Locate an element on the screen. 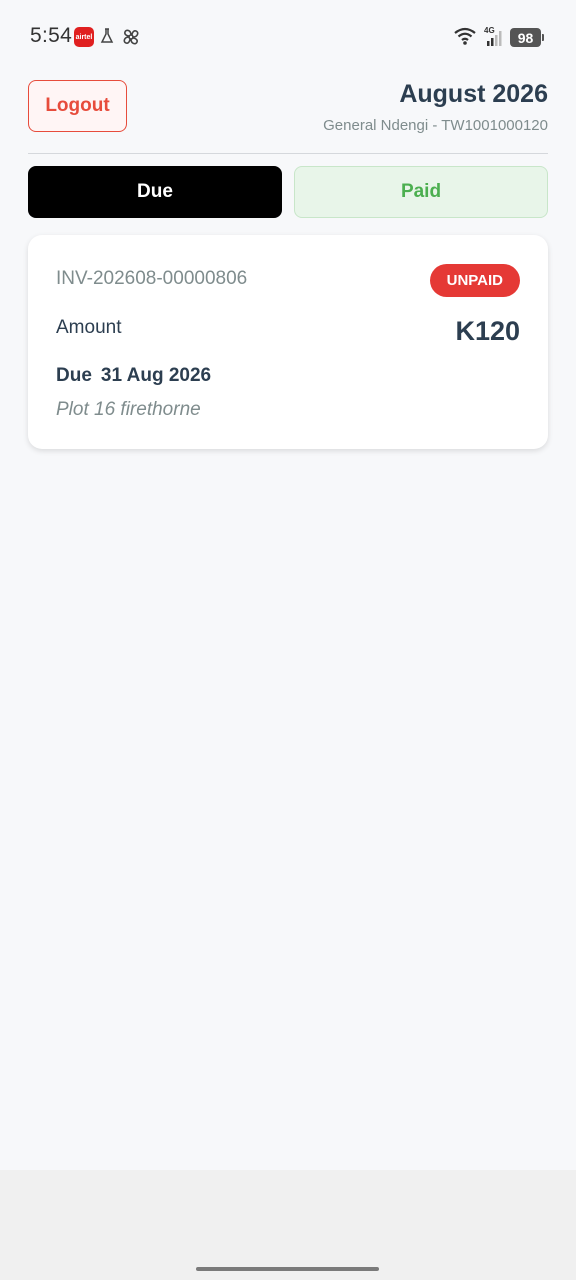  invoice-number: INV-202608-00000806 is located at coordinates (152, 278).